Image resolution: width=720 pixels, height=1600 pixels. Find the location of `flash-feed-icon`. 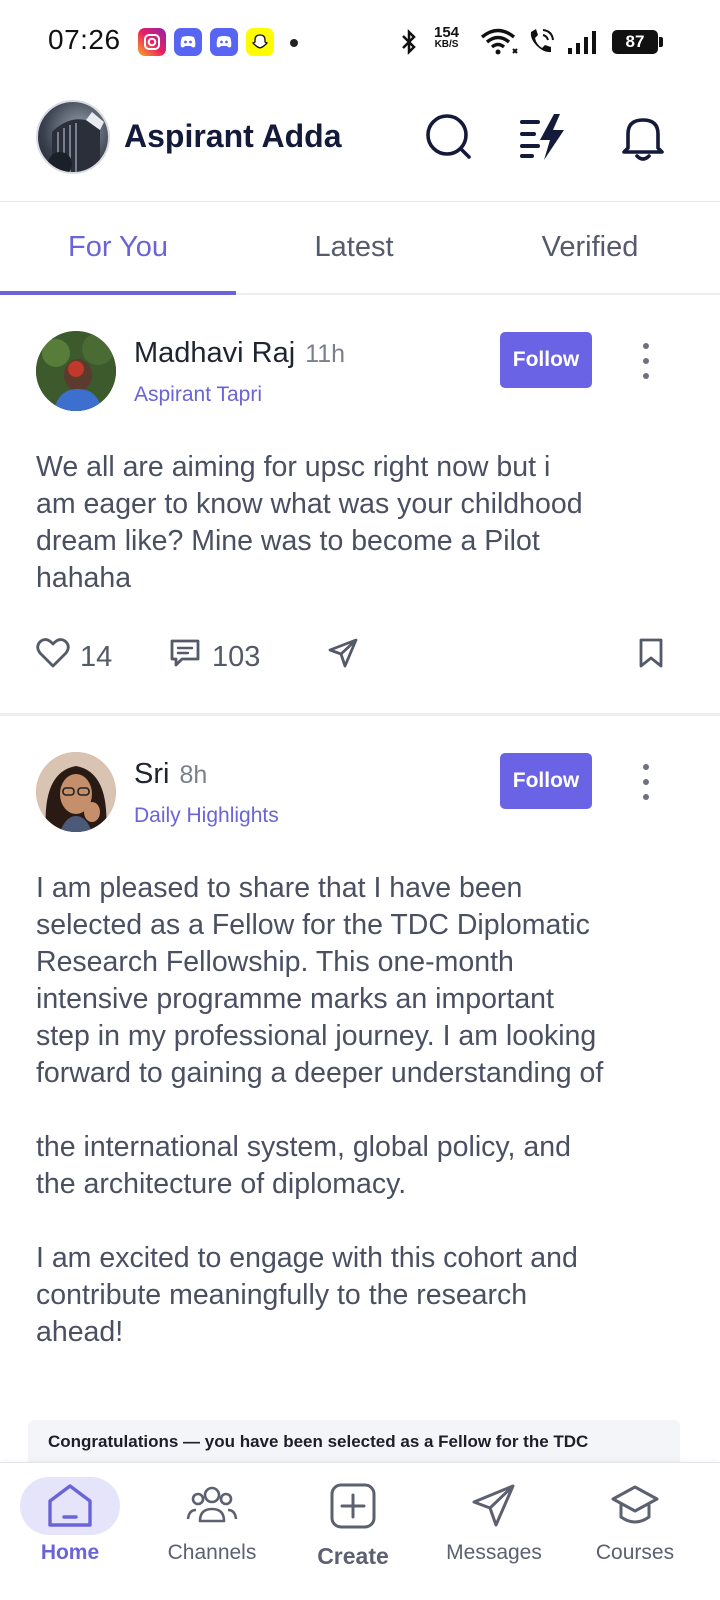

flash-feed-icon is located at coordinates (545, 137).